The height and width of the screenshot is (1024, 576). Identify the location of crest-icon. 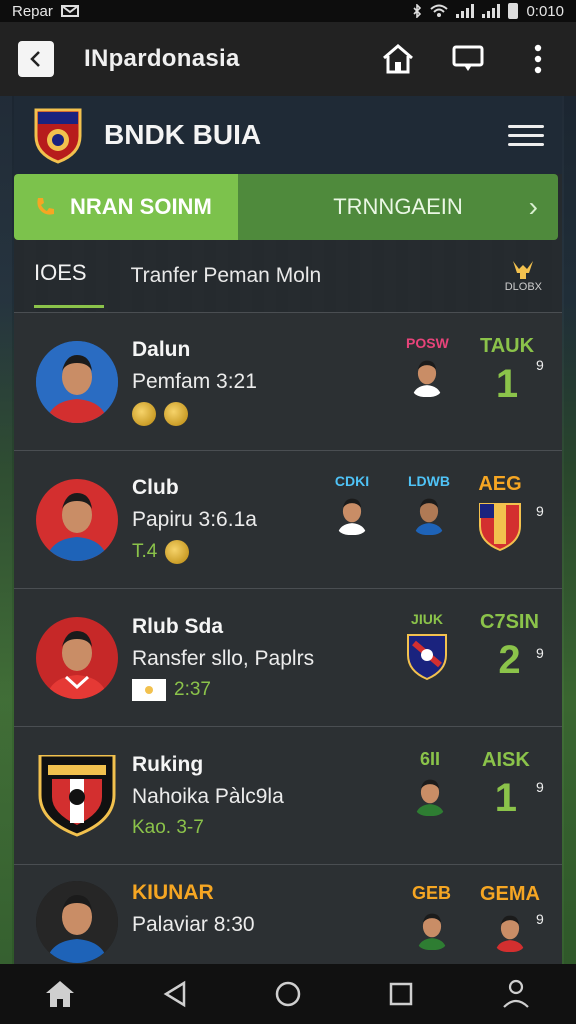
(427, 657).